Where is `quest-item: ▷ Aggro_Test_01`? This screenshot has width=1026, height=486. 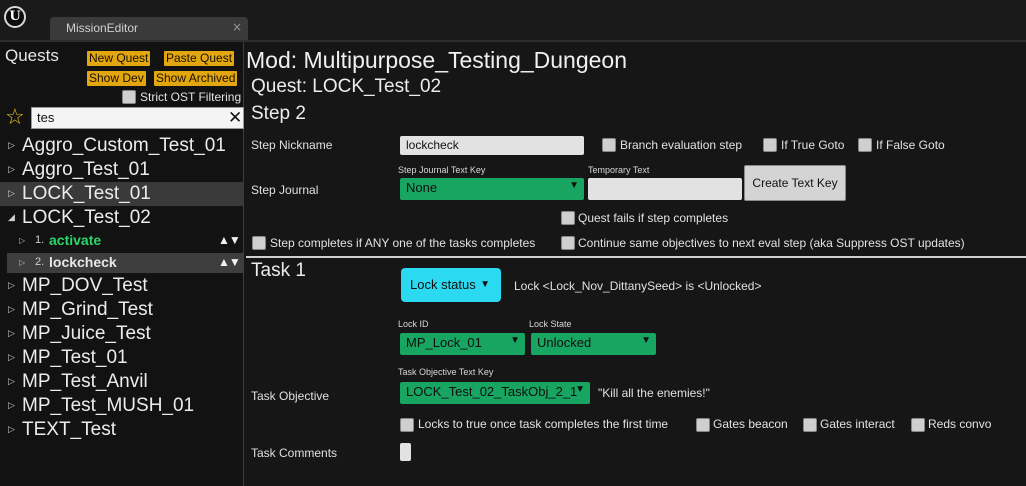
quest-item: ▷ Aggro_Test_01 is located at coordinates (122, 170).